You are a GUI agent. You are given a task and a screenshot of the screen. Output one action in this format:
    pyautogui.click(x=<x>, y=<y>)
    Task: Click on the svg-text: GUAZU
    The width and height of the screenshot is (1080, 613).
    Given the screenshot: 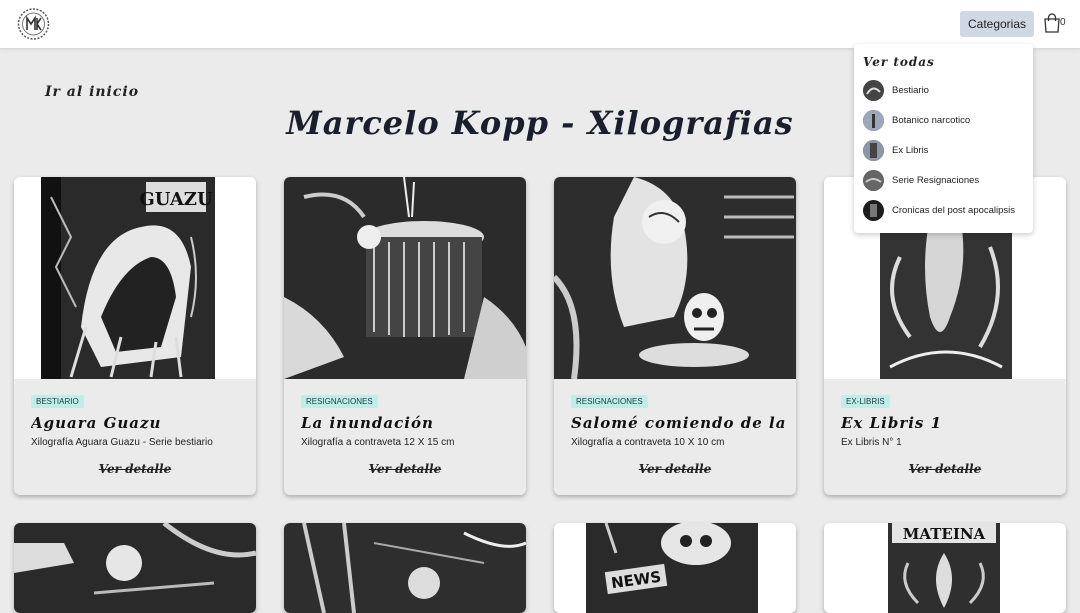 What is the action you would take?
    pyautogui.click(x=176, y=199)
    